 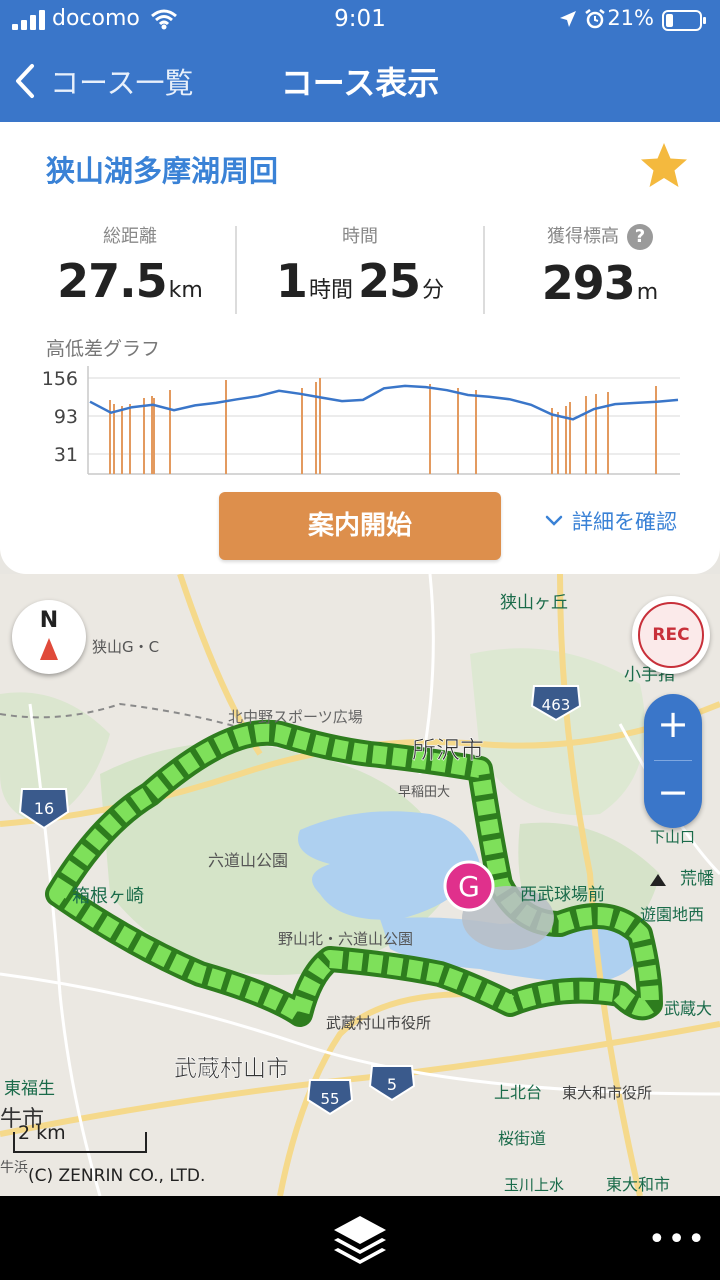 I want to click on zoom-control: + −, so click(x=673, y=761).